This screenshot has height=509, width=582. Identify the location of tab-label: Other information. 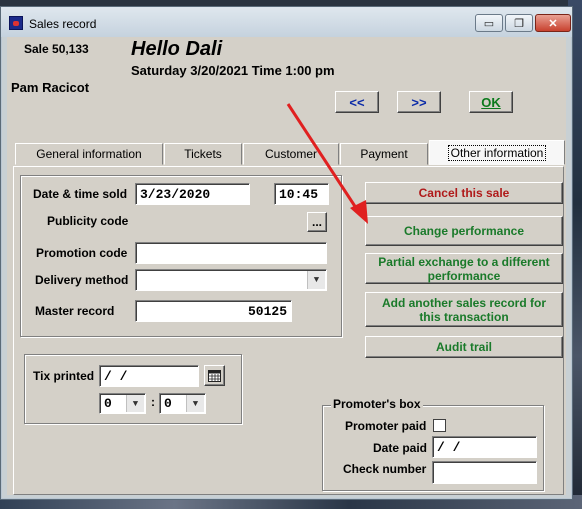
(497, 152).